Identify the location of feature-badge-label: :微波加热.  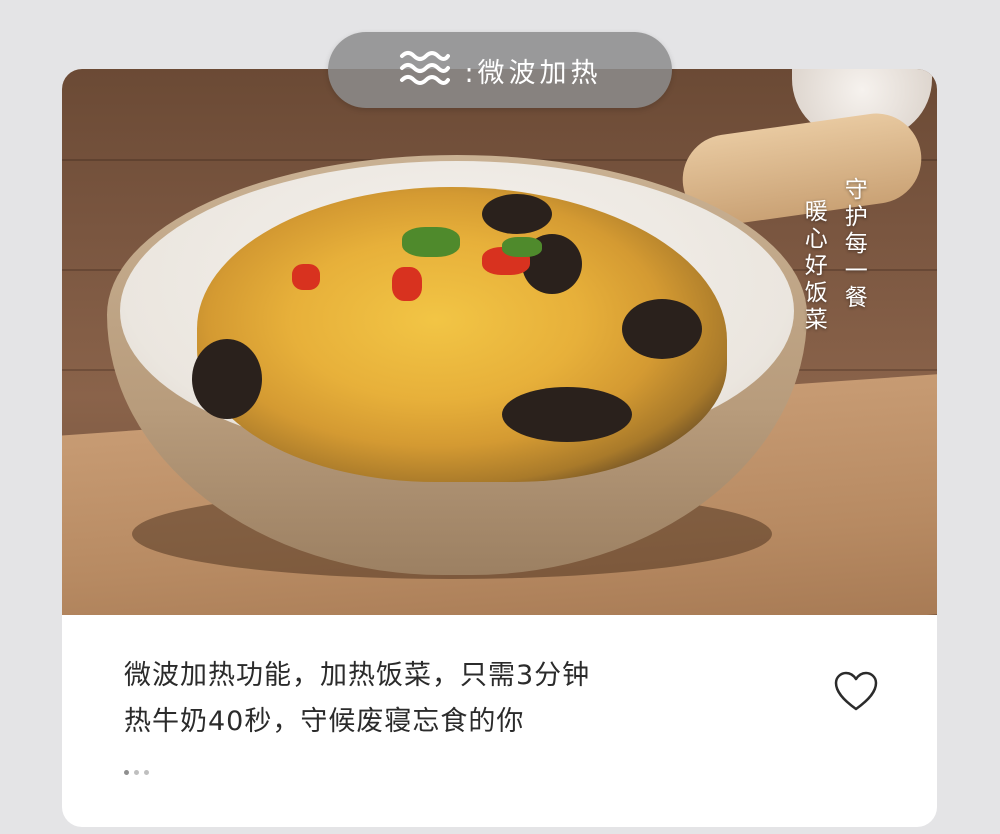
(533, 73).